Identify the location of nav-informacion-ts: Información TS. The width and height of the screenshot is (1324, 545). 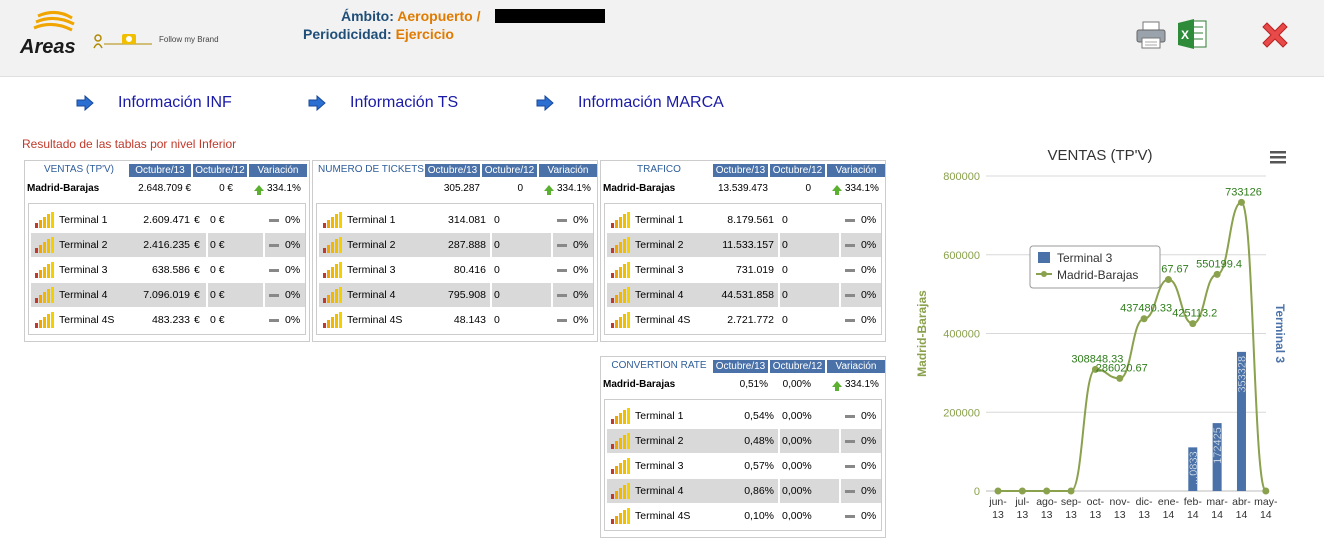
(404, 103).